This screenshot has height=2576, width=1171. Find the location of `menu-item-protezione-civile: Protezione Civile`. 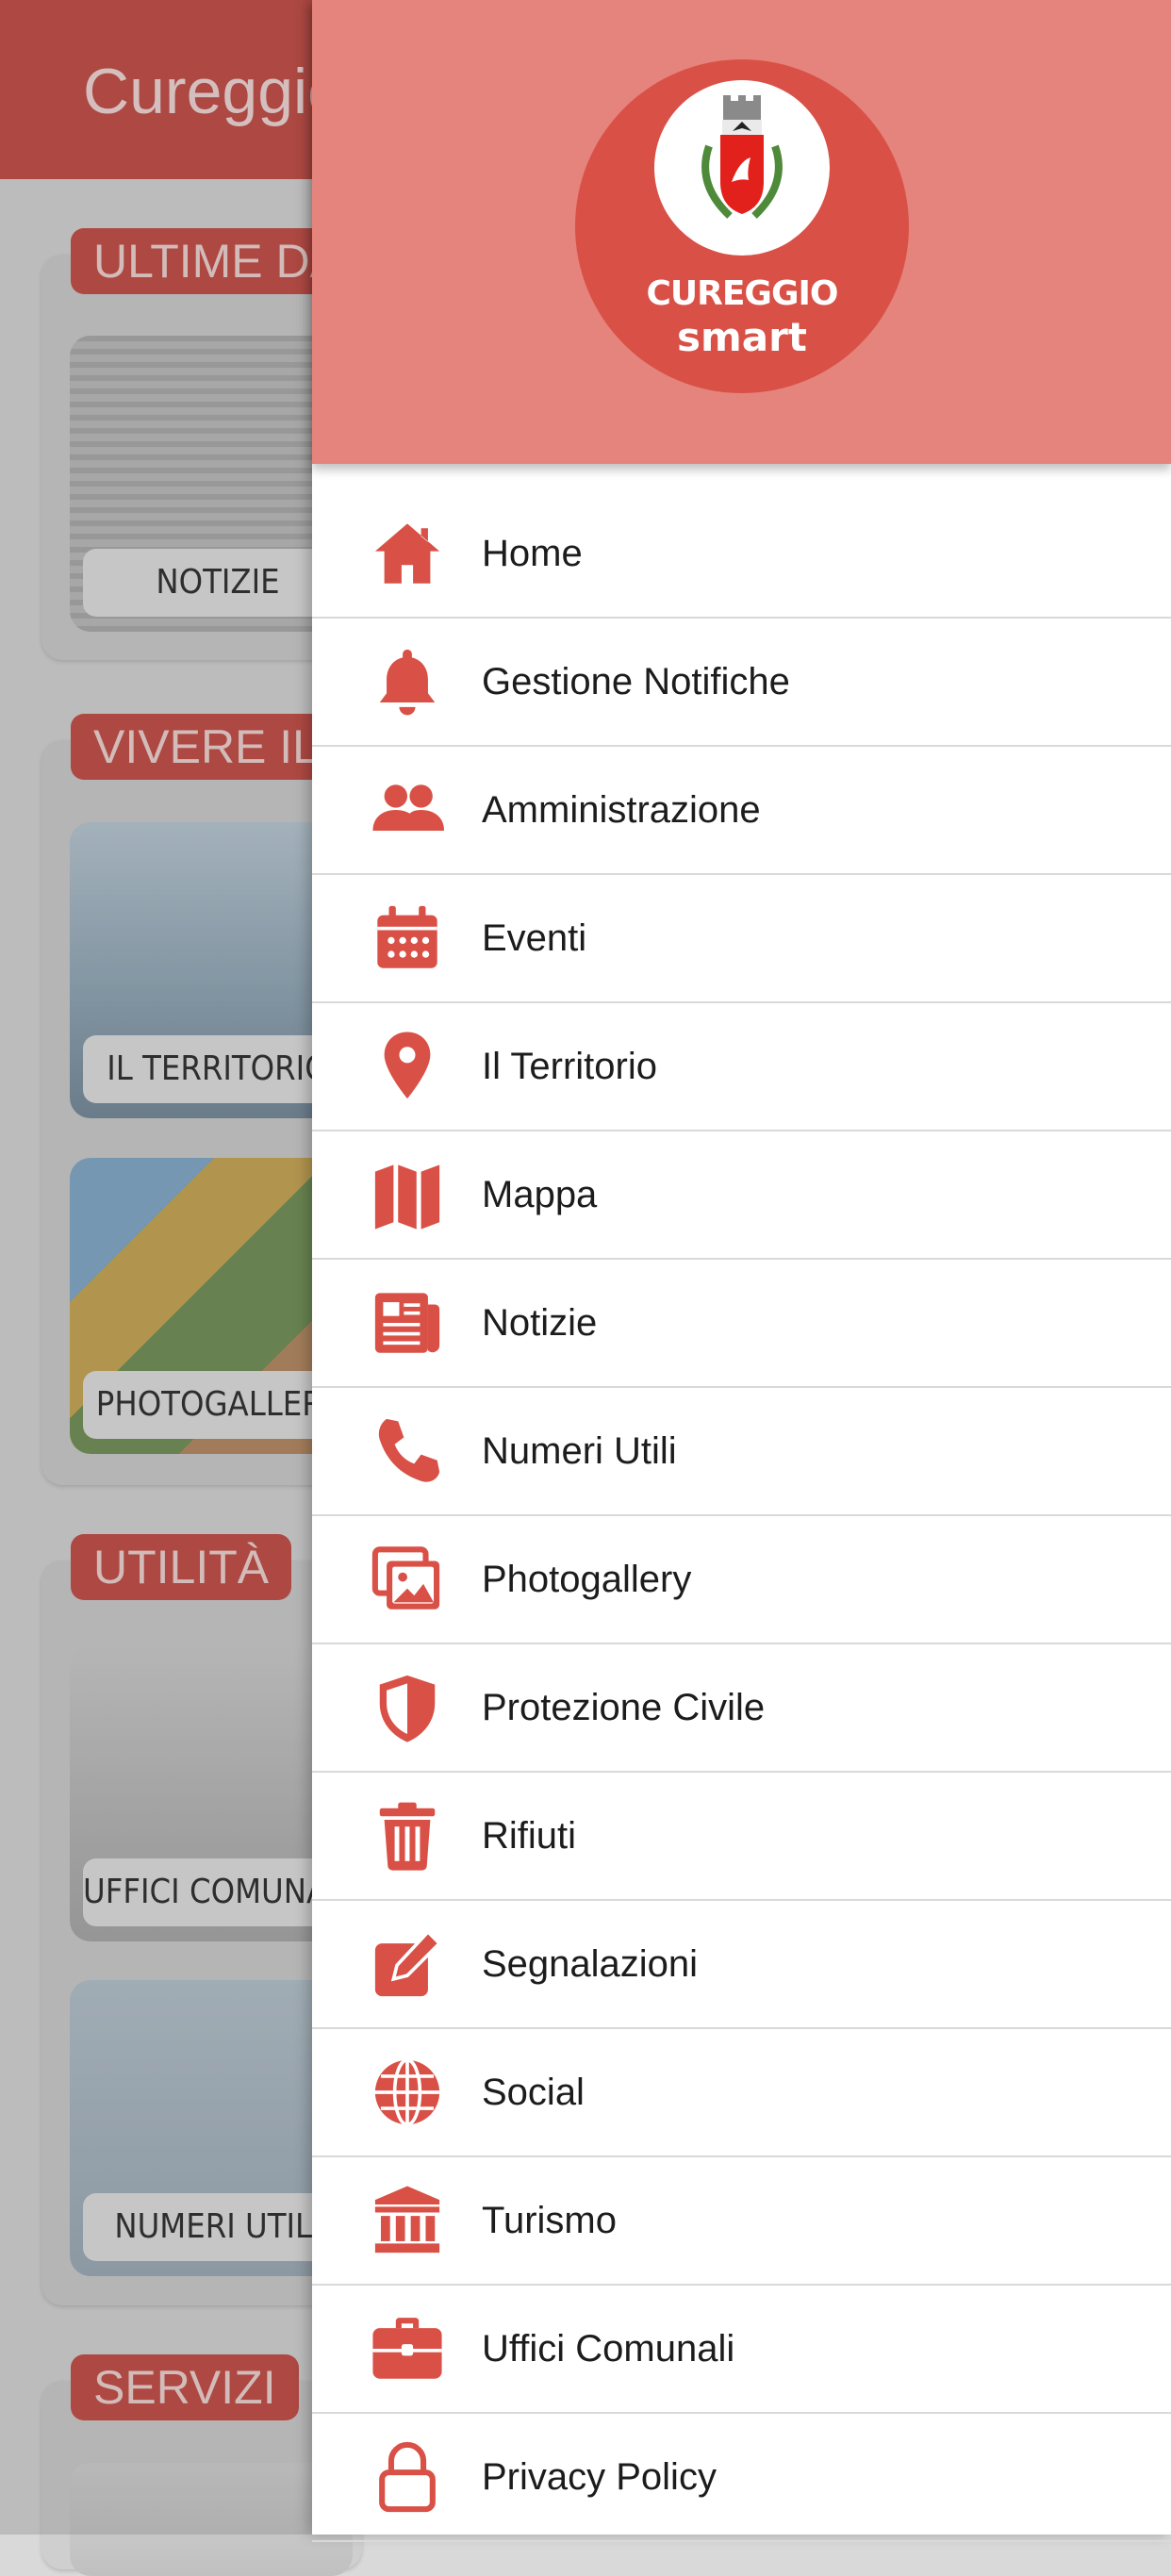

menu-item-protezione-civile: Protezione Civile is located at coordinates (741, 1708).